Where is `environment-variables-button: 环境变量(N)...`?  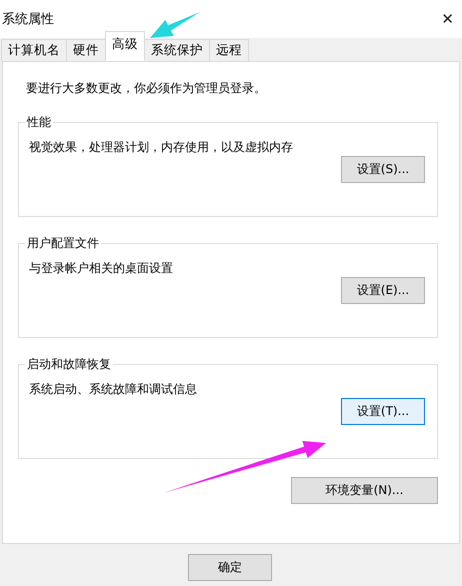 environment-variables-button: 环境变量(N)... is located at coordinates (364, 490).